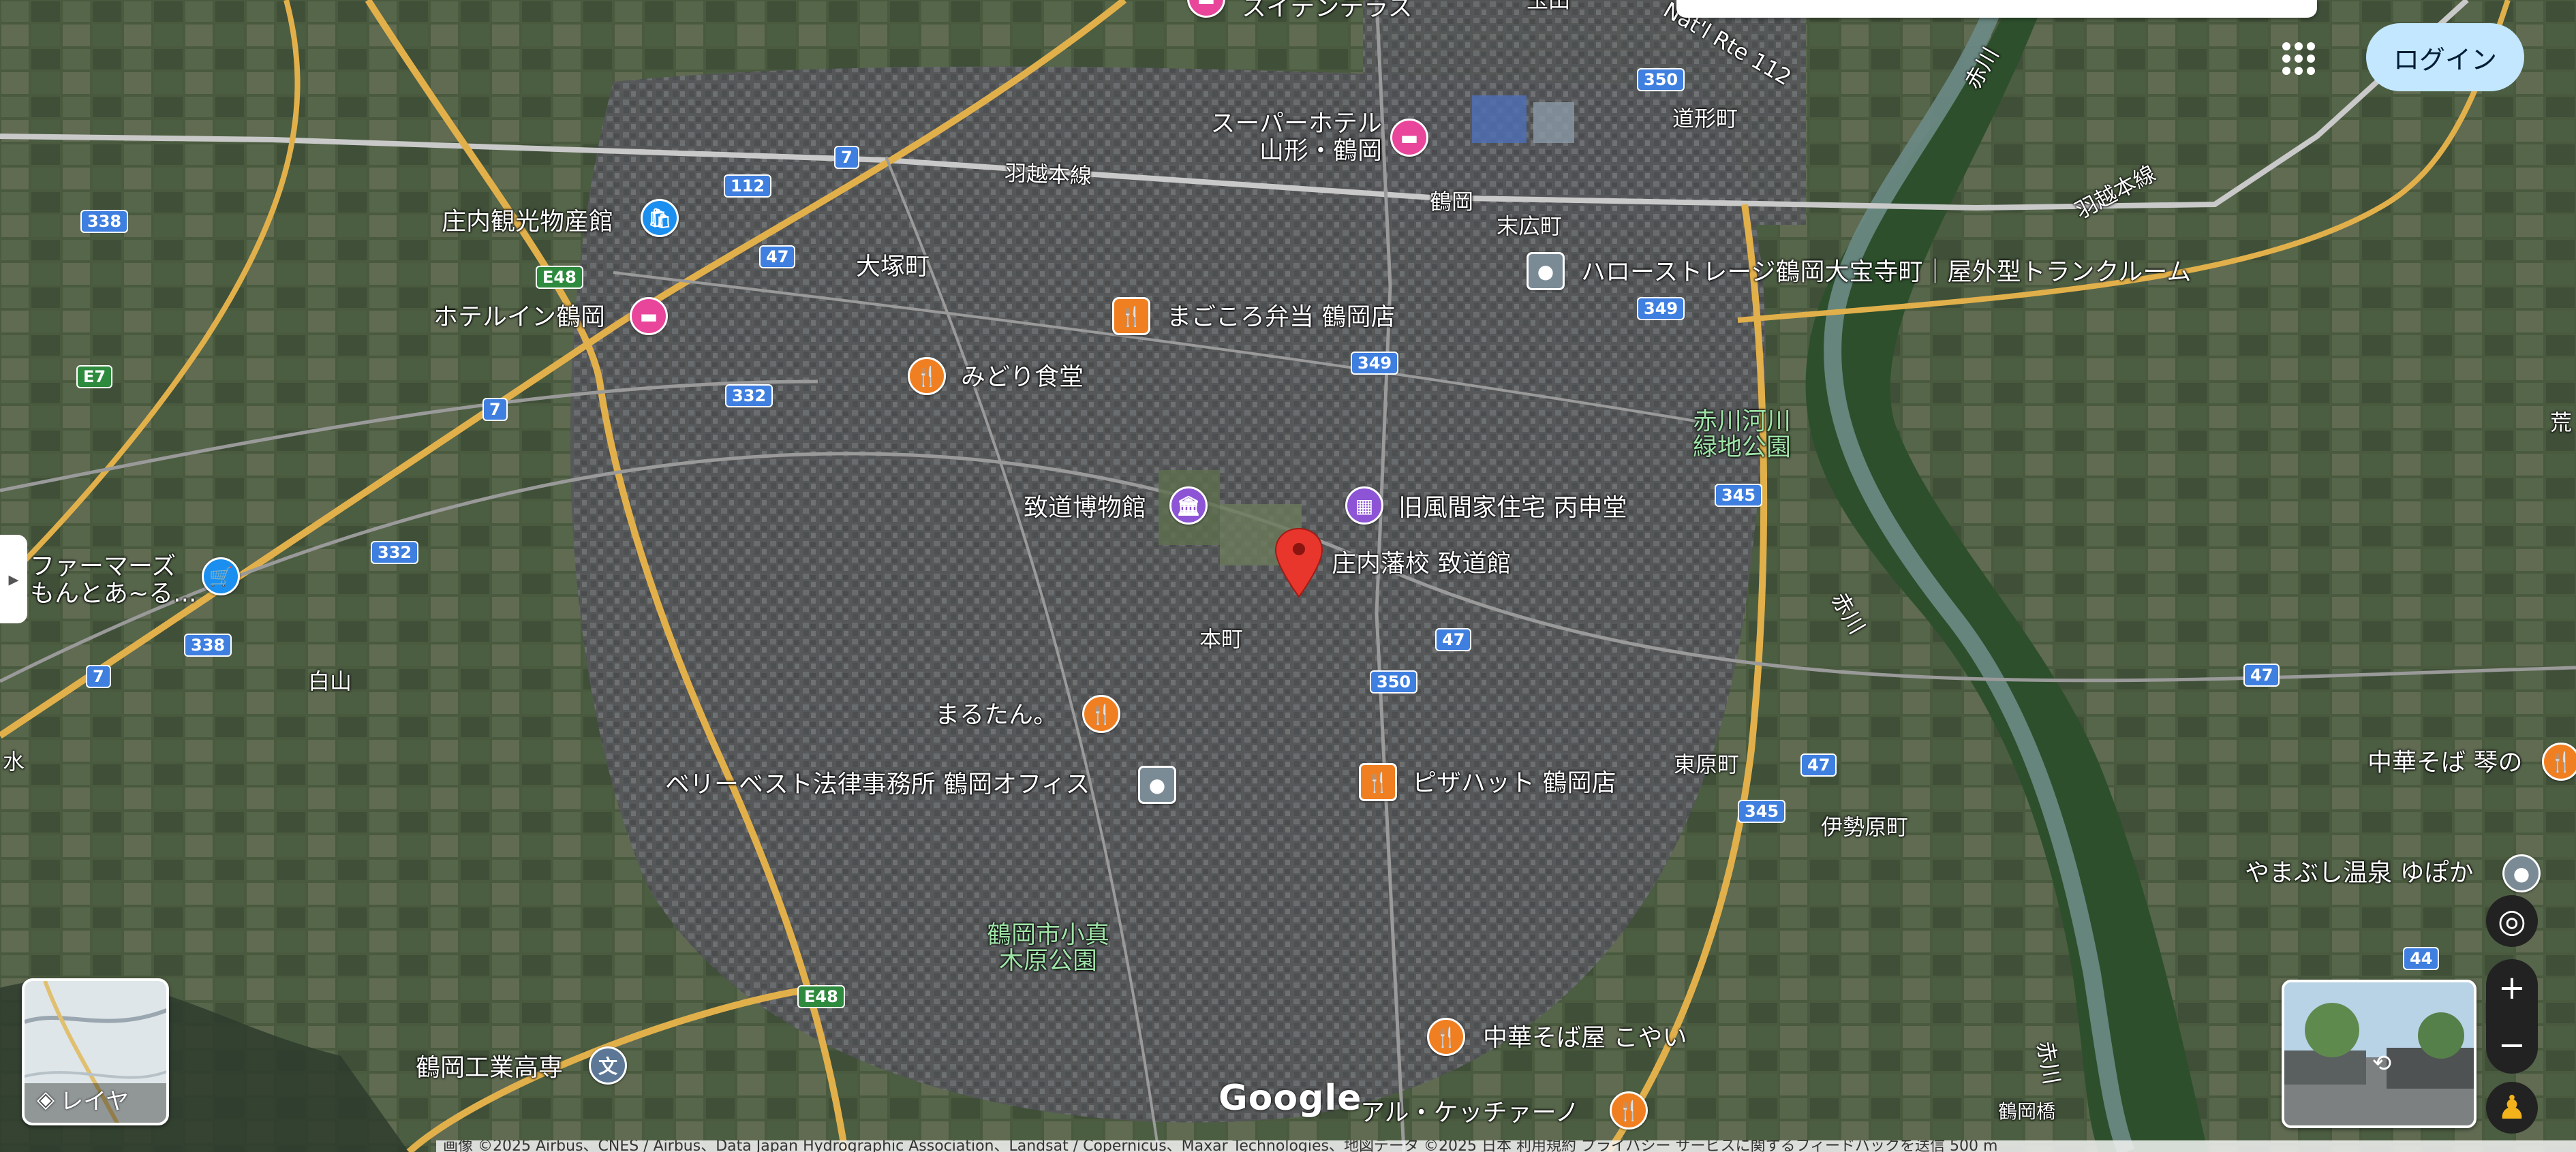 The height and width of the screenshot is (1152, 2576). I want to click on expressway-shield: E7, so click(94, 377).